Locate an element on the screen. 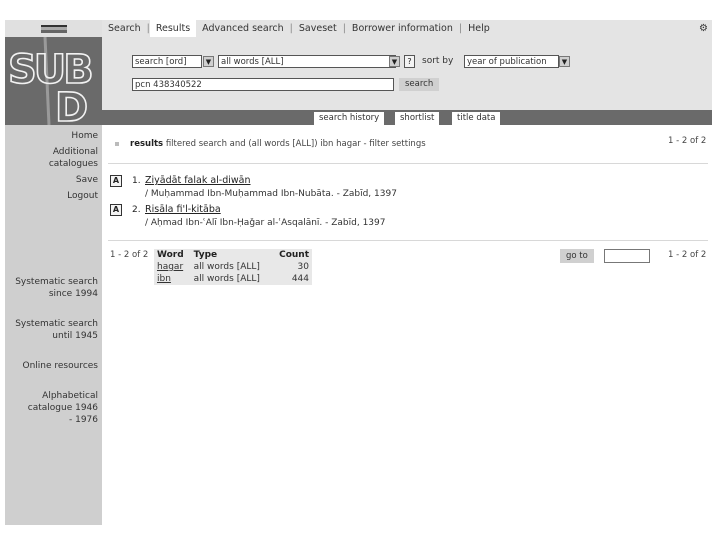 The height and width of the screenshot is (540, 720). flag-icon is located at coordinates (53, 28).